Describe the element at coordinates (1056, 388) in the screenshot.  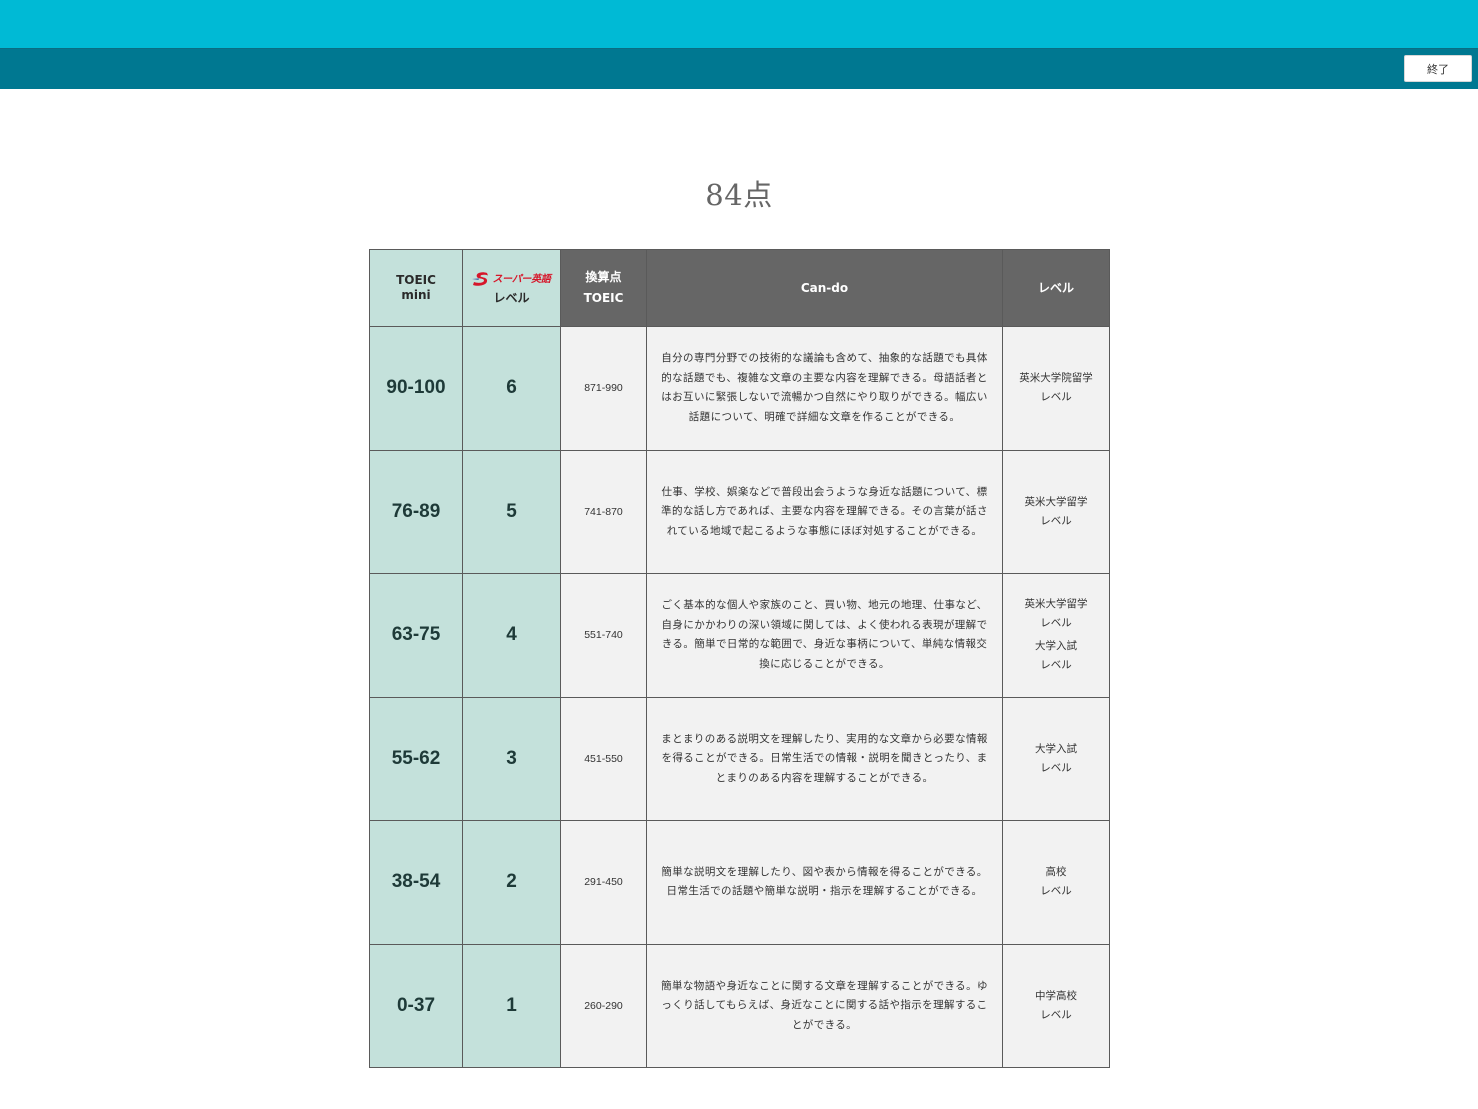
I see `cell-level: 英米大学院留学 レベル` at that location.